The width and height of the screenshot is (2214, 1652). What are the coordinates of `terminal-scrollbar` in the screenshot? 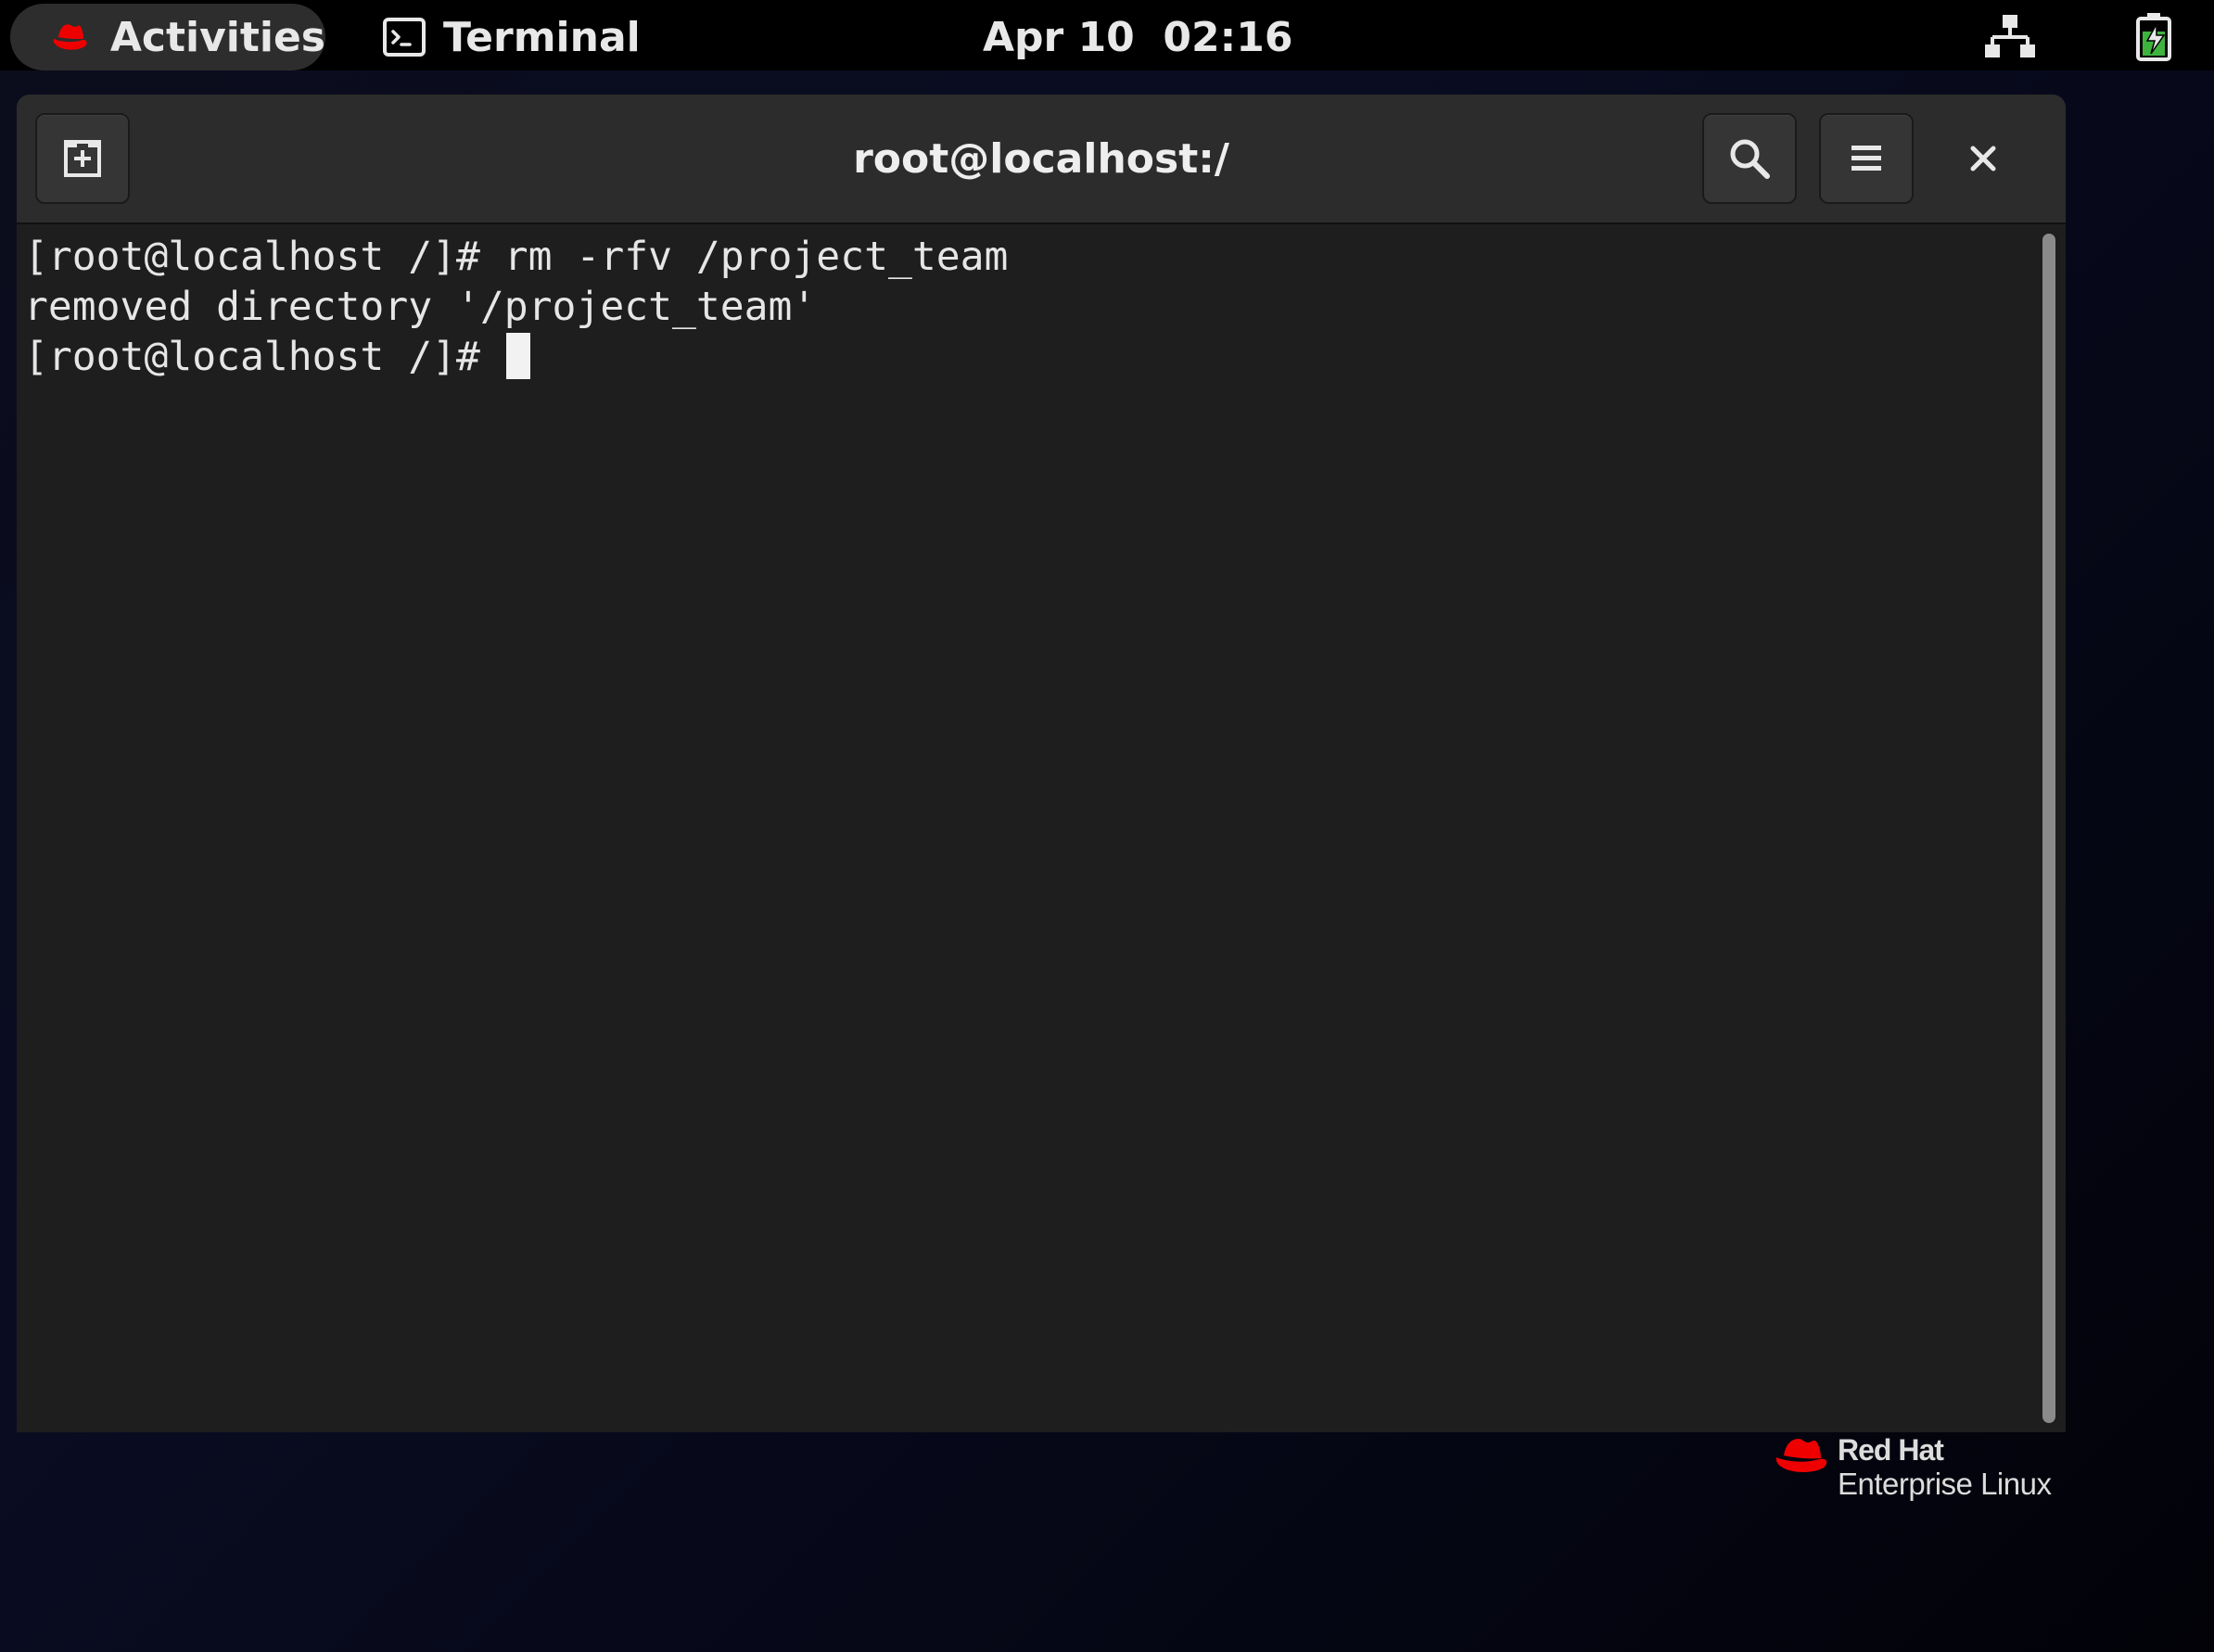 It's located at (2048, 828).